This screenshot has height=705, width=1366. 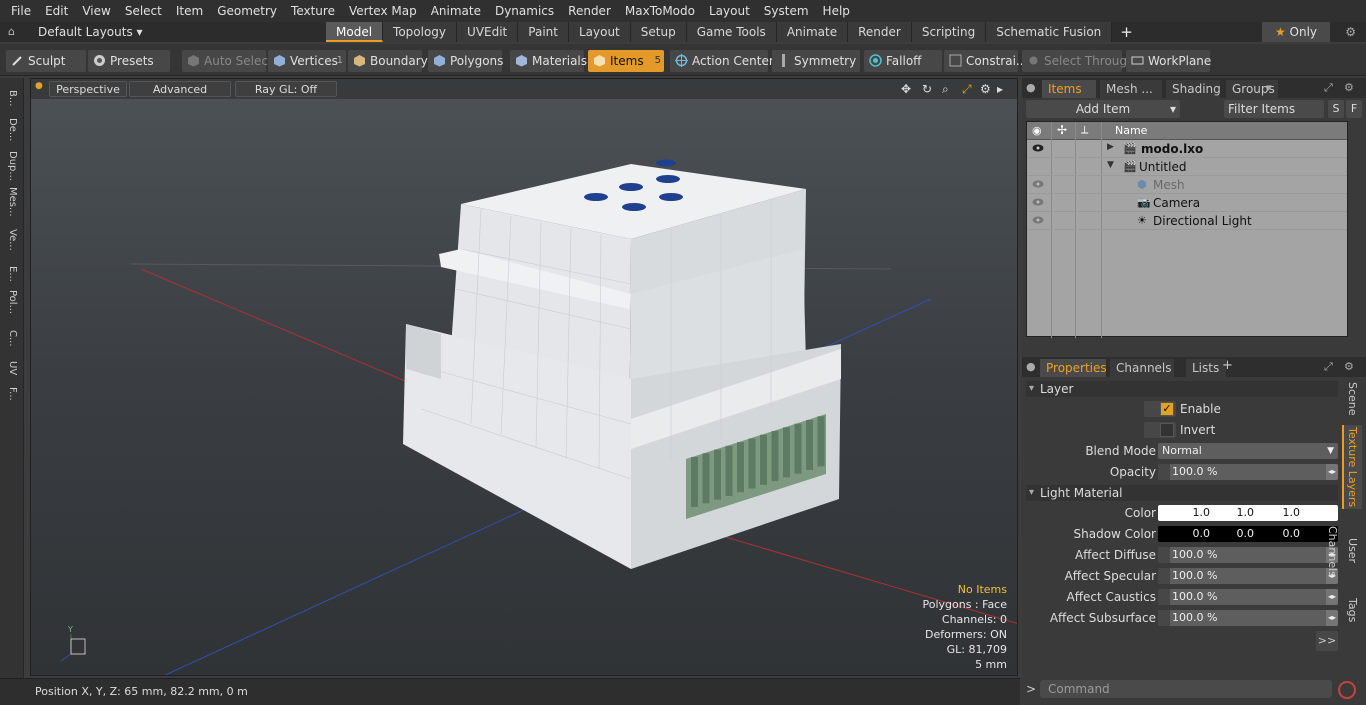 What do you see at coordinates (1350, 32) in the screenshot?
I see `gear-icon: ⚙` at bounding box center [1350, 32].